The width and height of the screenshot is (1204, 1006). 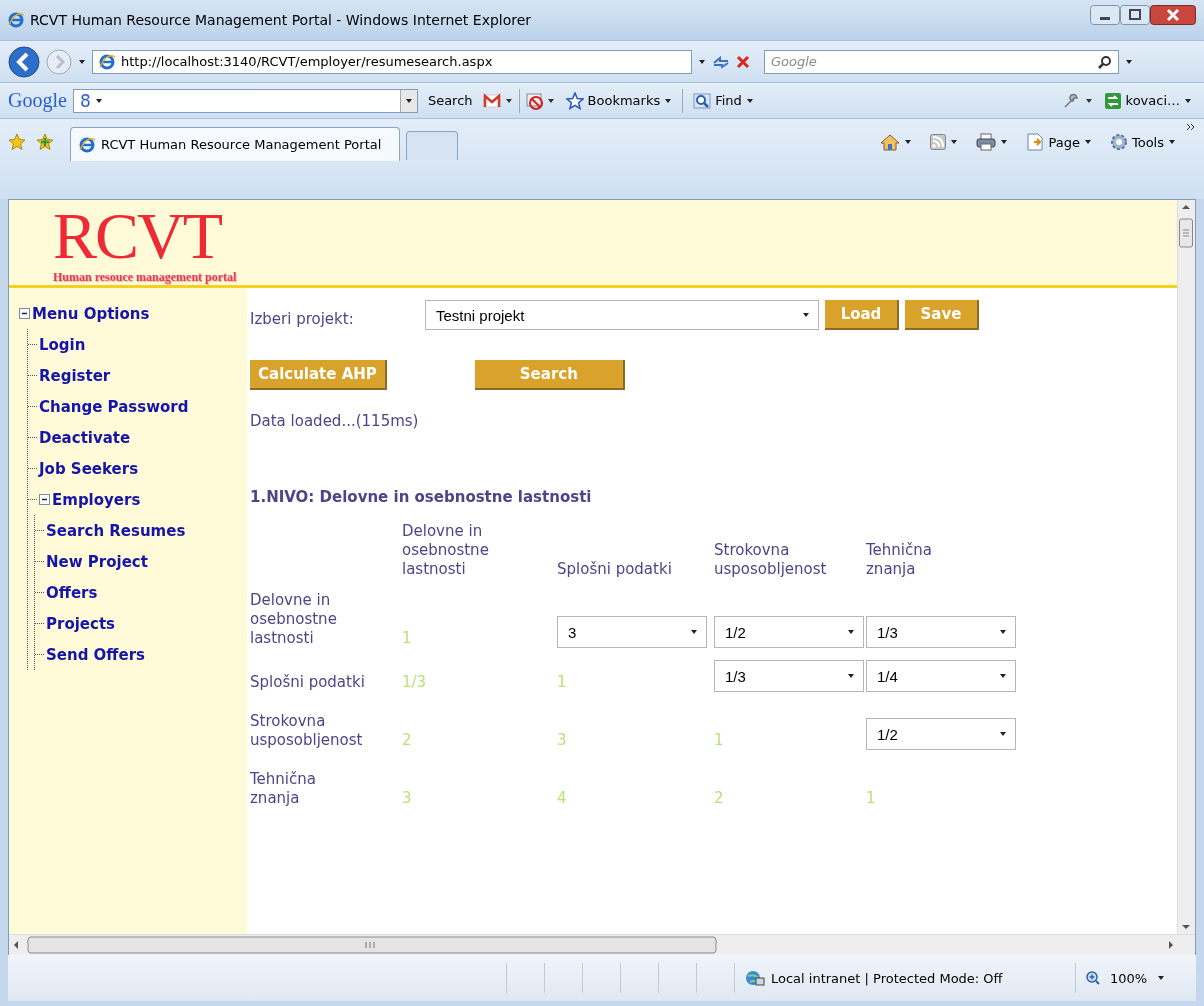 What do you see at coordinates (91, 313) in the screenshot?
I see `menu-link: Menu Options` at bounding box center [91, 313].